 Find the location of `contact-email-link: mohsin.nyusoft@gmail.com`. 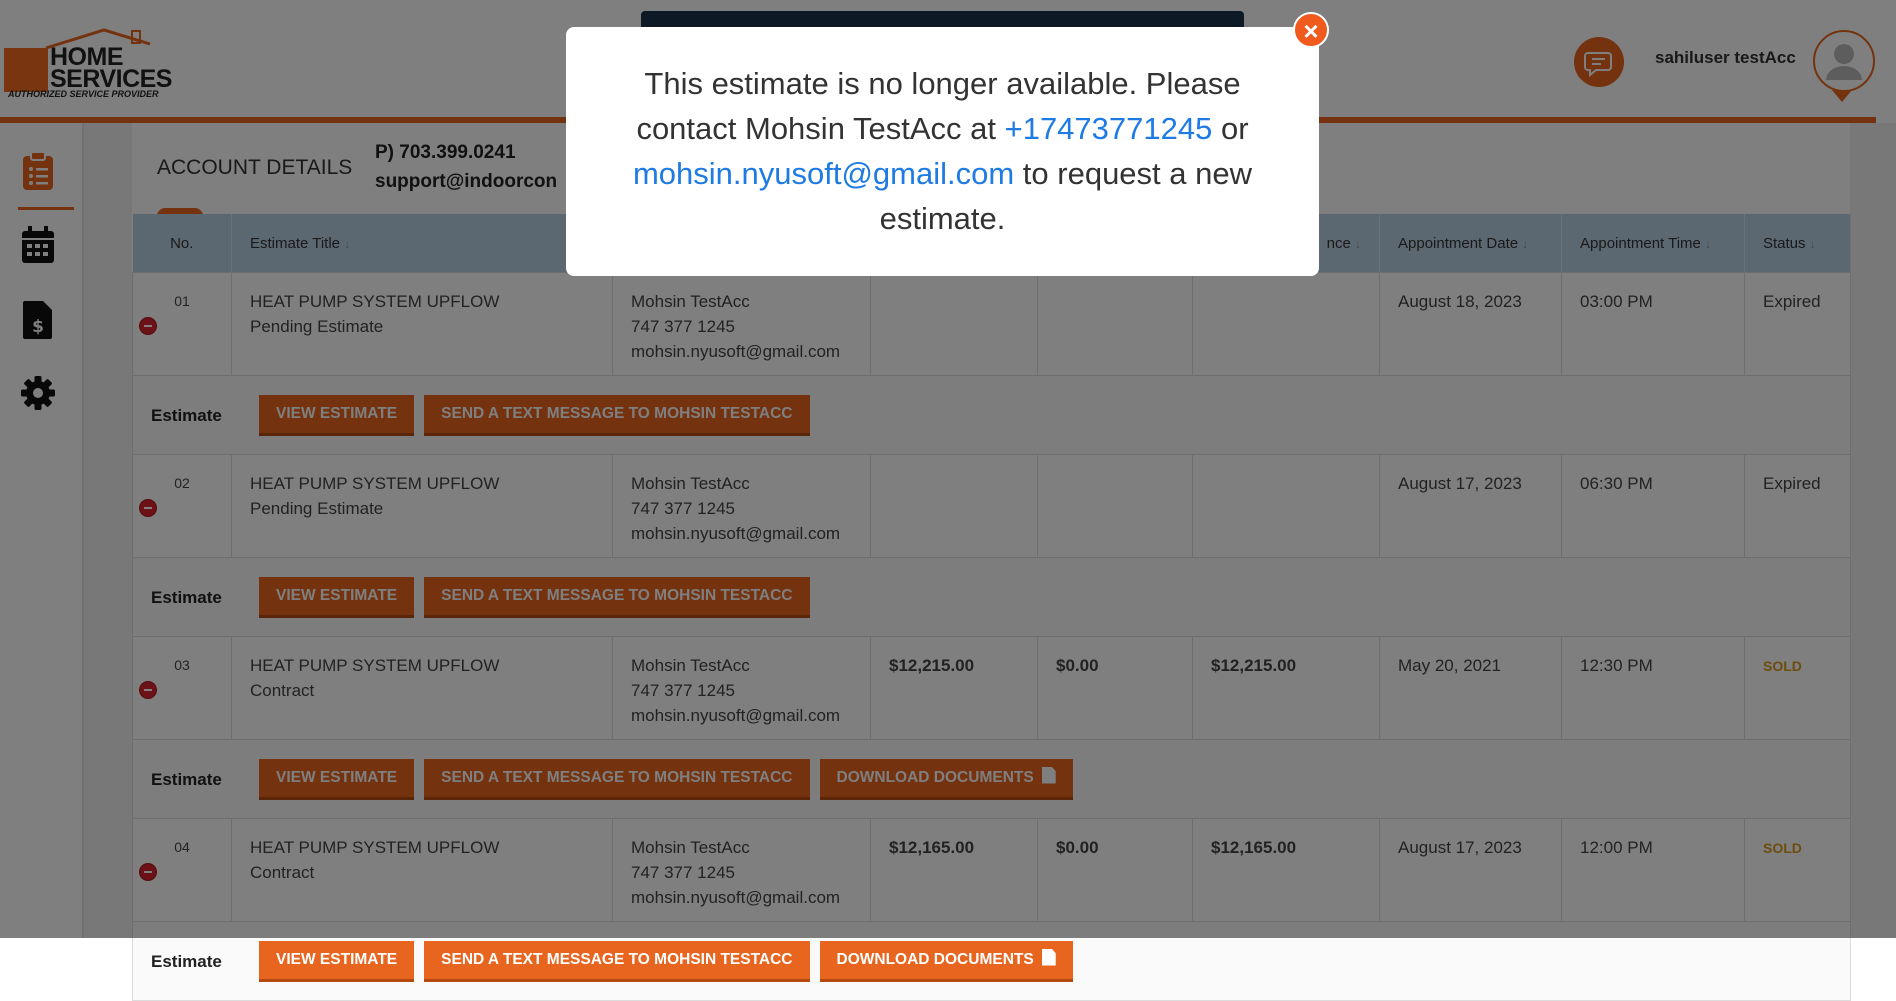

contact-email-link: mohsin.nyusoft@gmail.com is located at coordinates (823, 173).